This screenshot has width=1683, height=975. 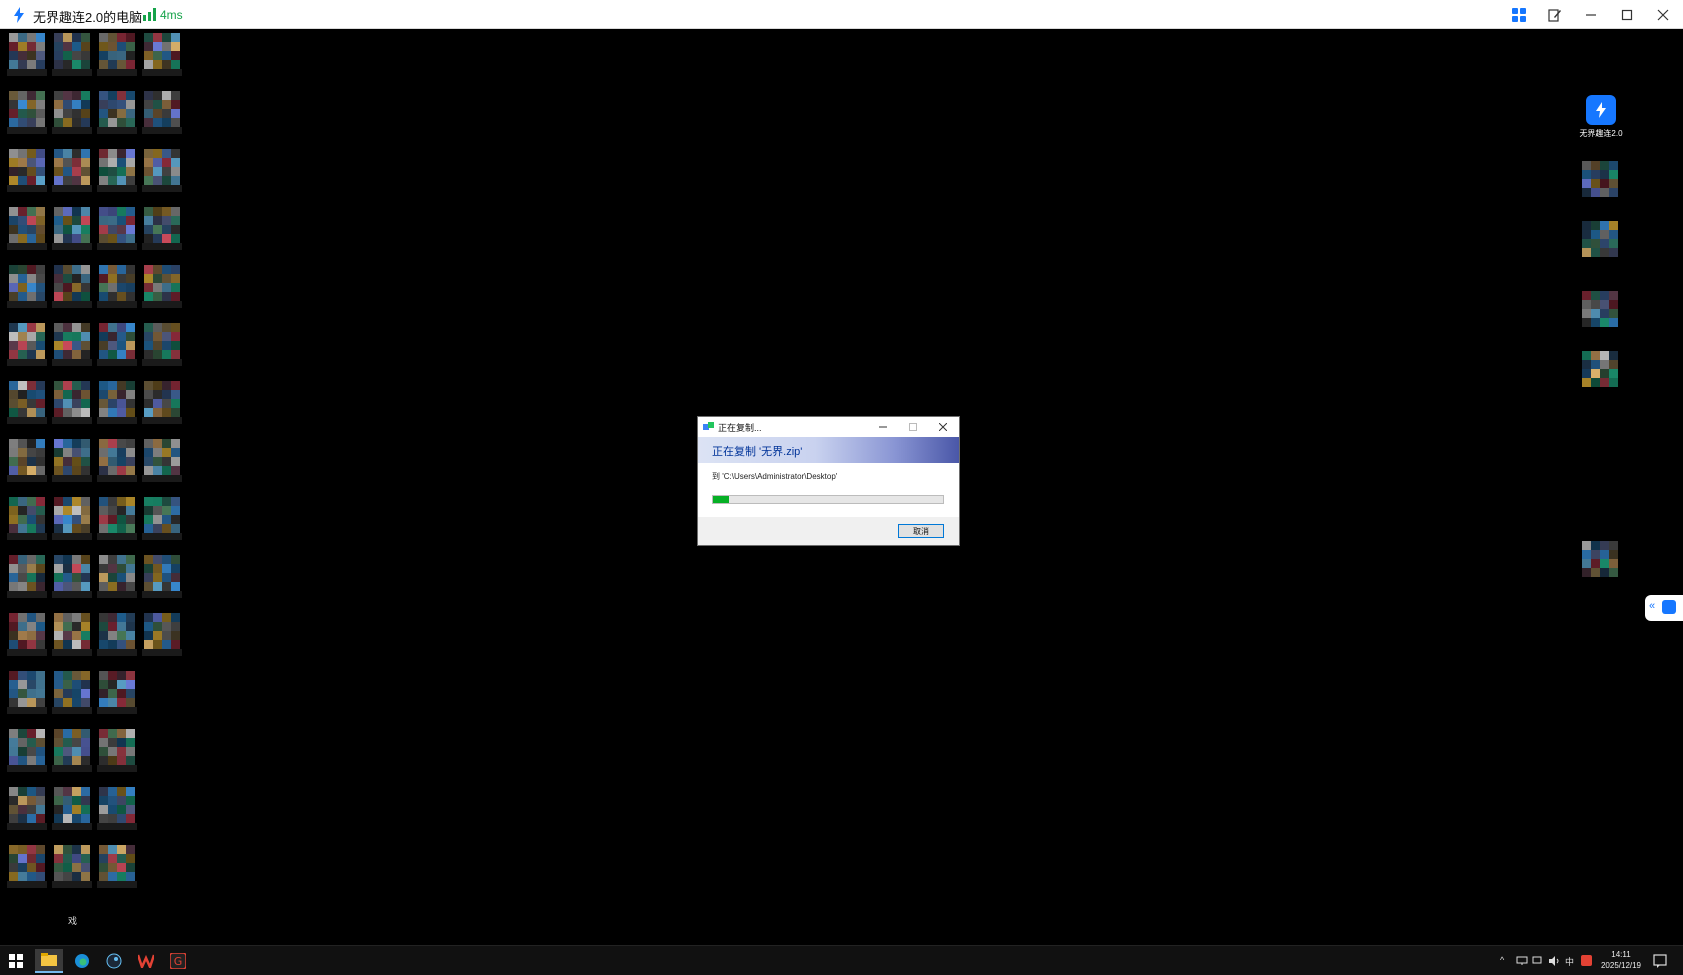 What do you see at coordinates (1522, 961) in the screenshot?
I see `network-icon` at bounding box center [1522, 961].